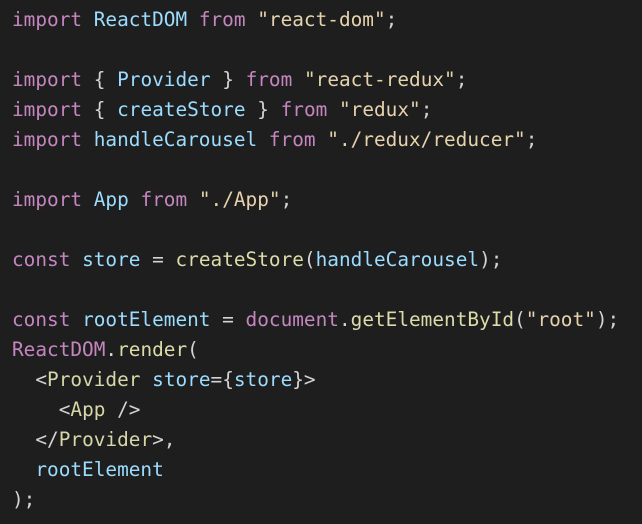  I want to click on code-line: import ReactDOM from "react-dom";, so click(327, 20).